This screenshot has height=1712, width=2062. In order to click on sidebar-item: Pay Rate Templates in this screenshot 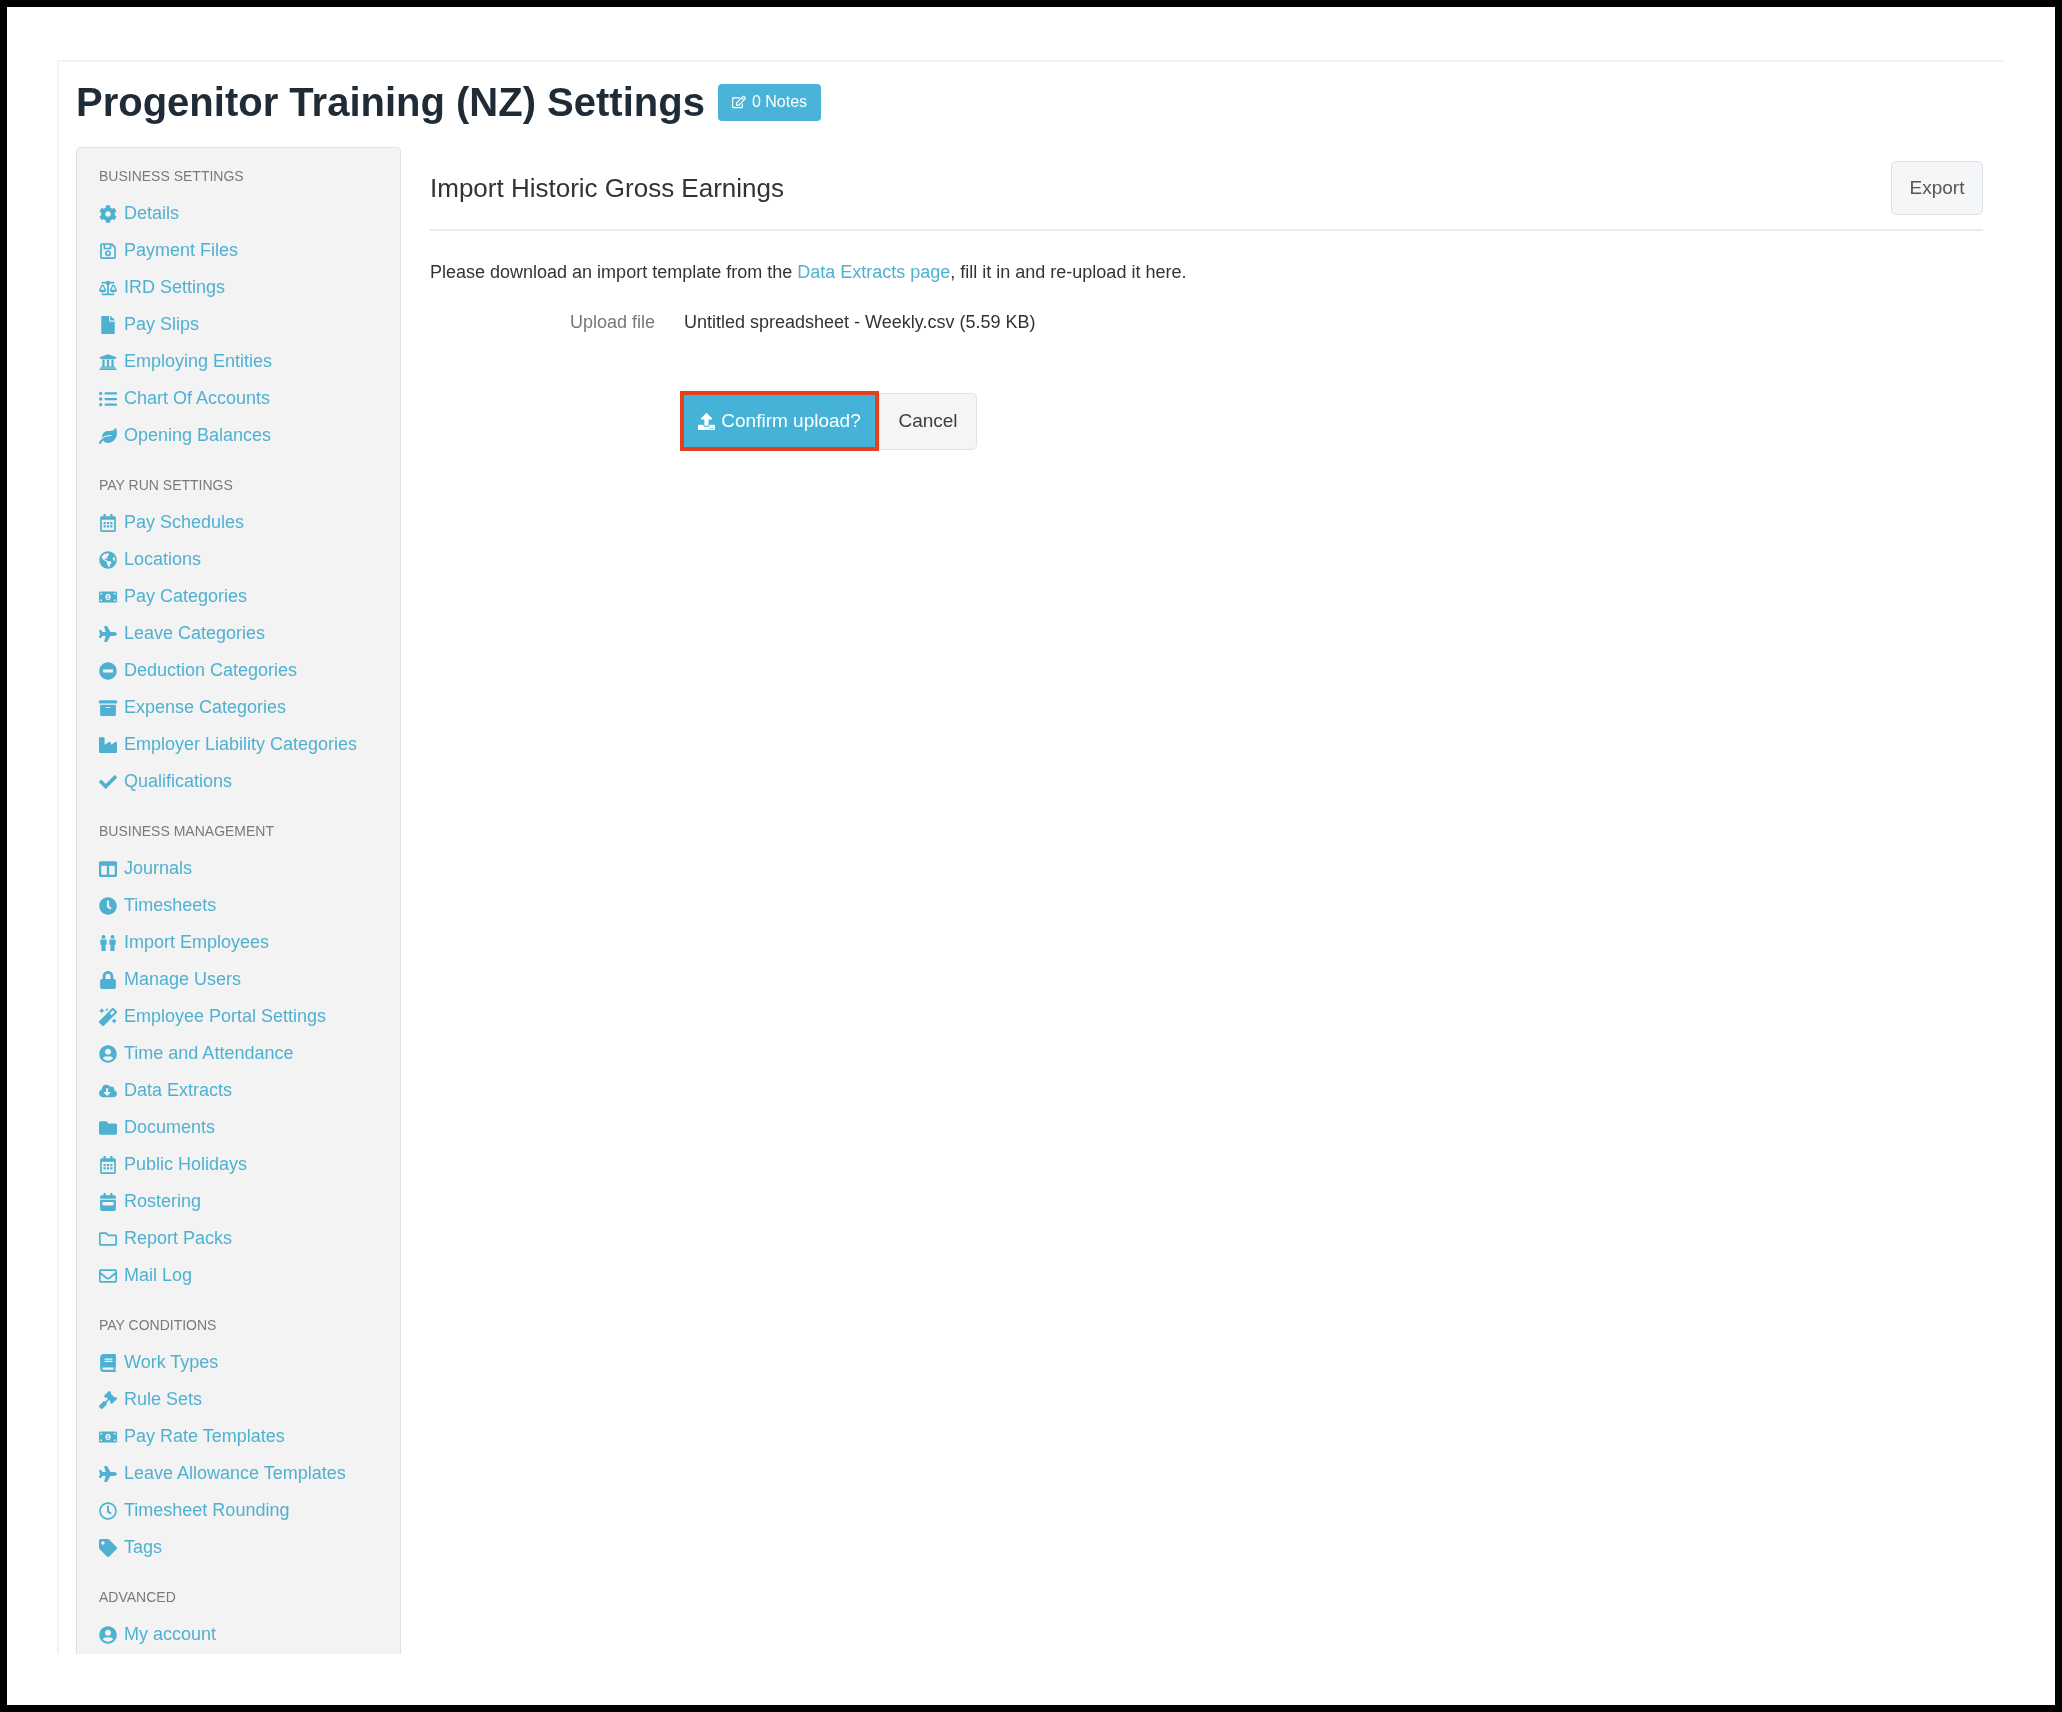, I will do `click(249, 1436)`.